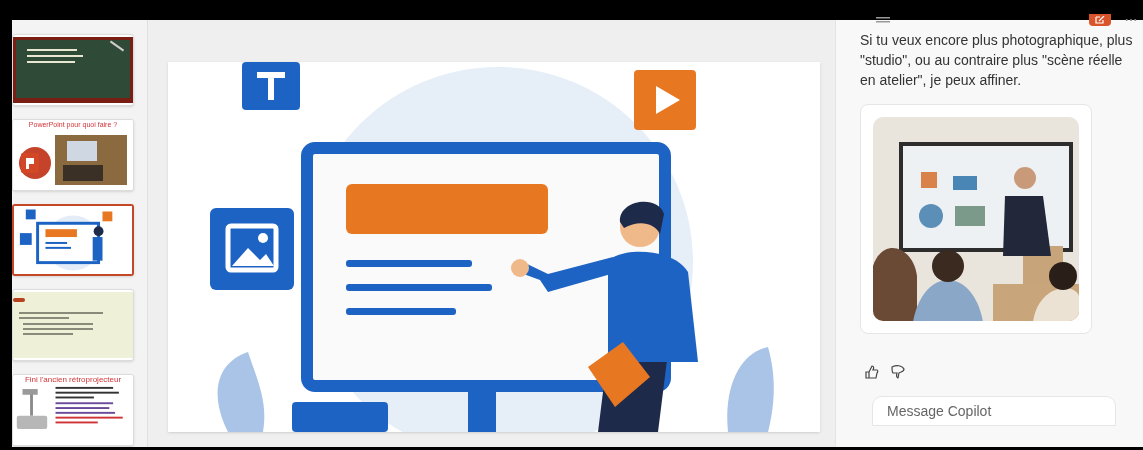 This screenshot has height=450, width=1143. Describe the element at coordinates (997, 60) in the screenshot. I see `copilot-message: Si tu veux encore plus photographique, plus "studio", ou au contraire plus "scène réelle en atelier", je peux affiner.` at that location.